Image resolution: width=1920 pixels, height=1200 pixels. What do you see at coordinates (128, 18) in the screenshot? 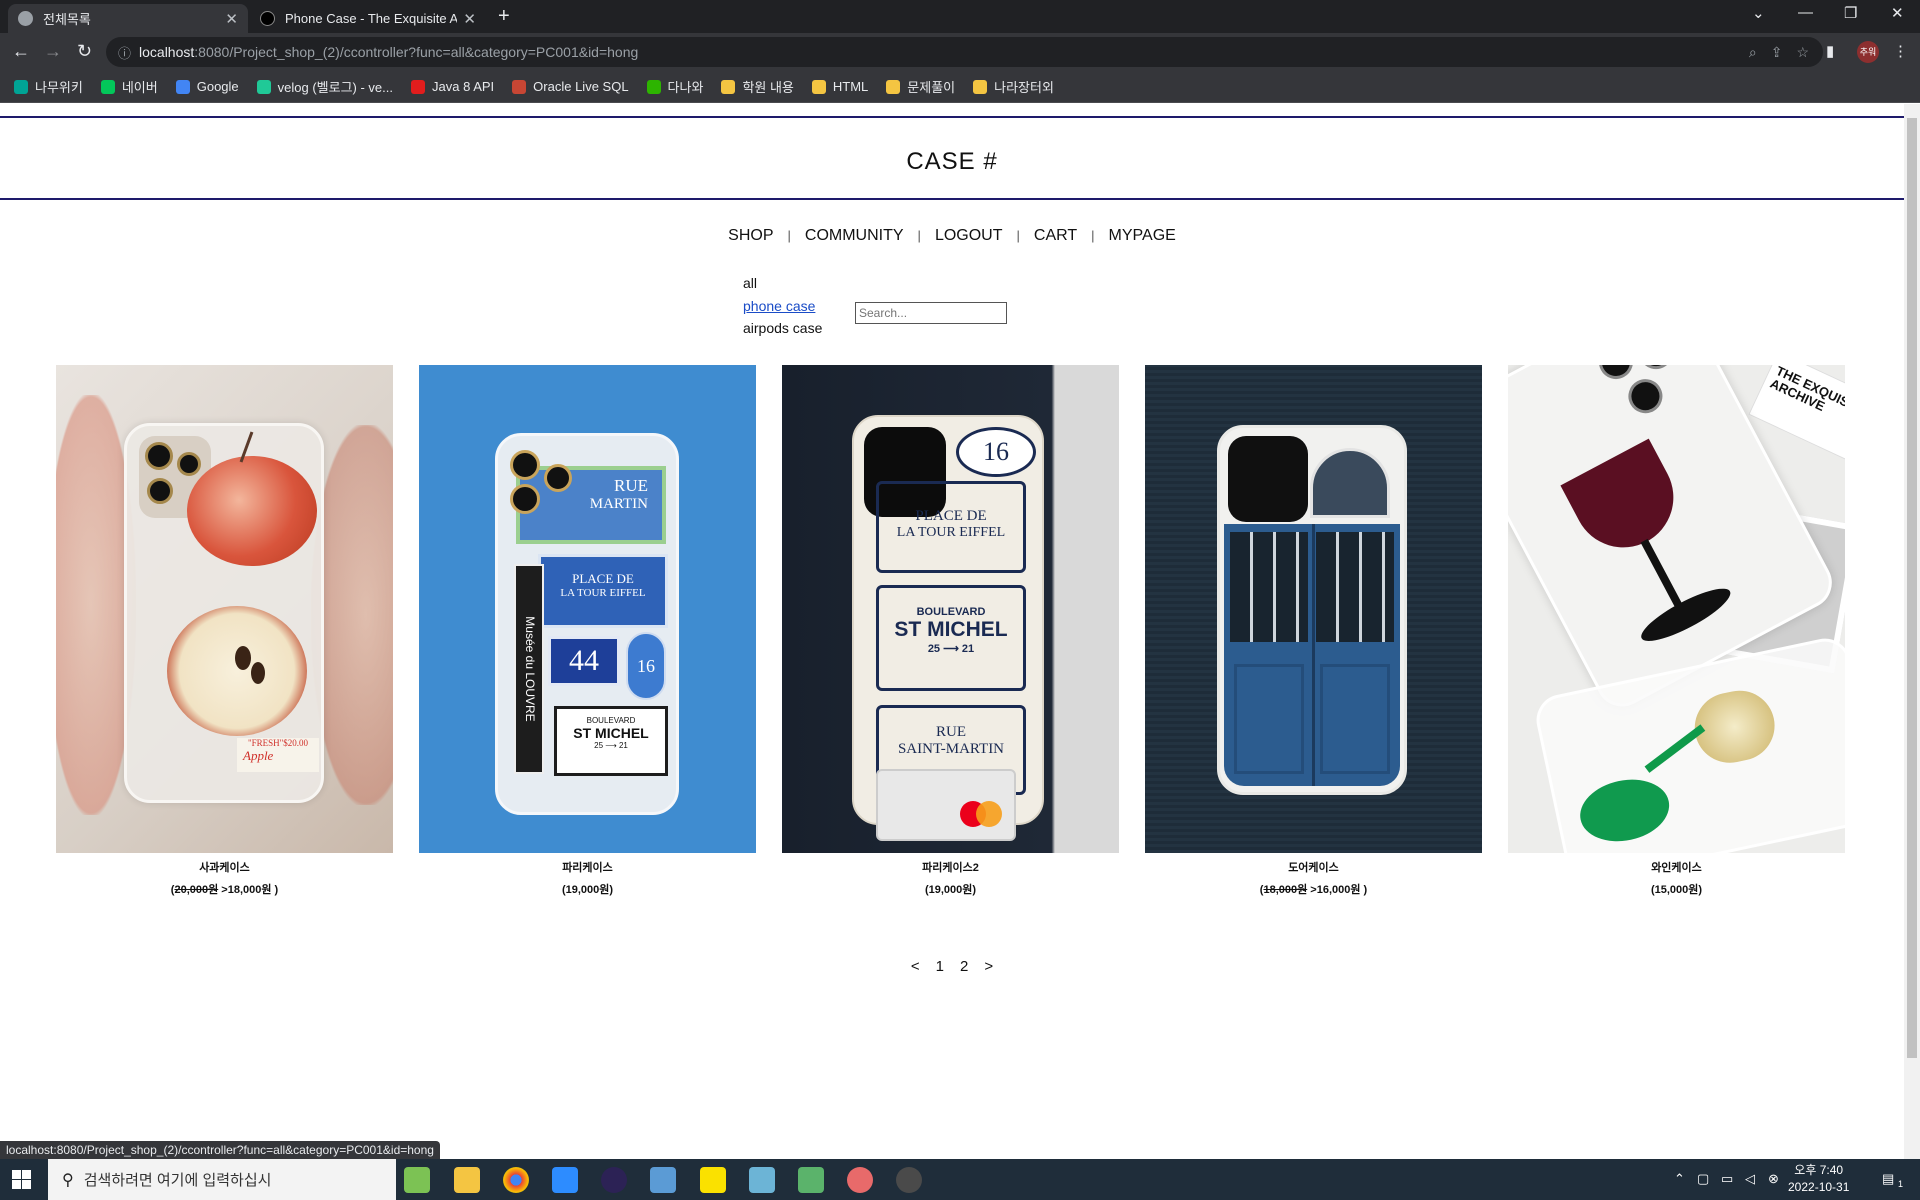
I see `tab-all-list: 전체목록 ✕` at bounding box center [128, 18].